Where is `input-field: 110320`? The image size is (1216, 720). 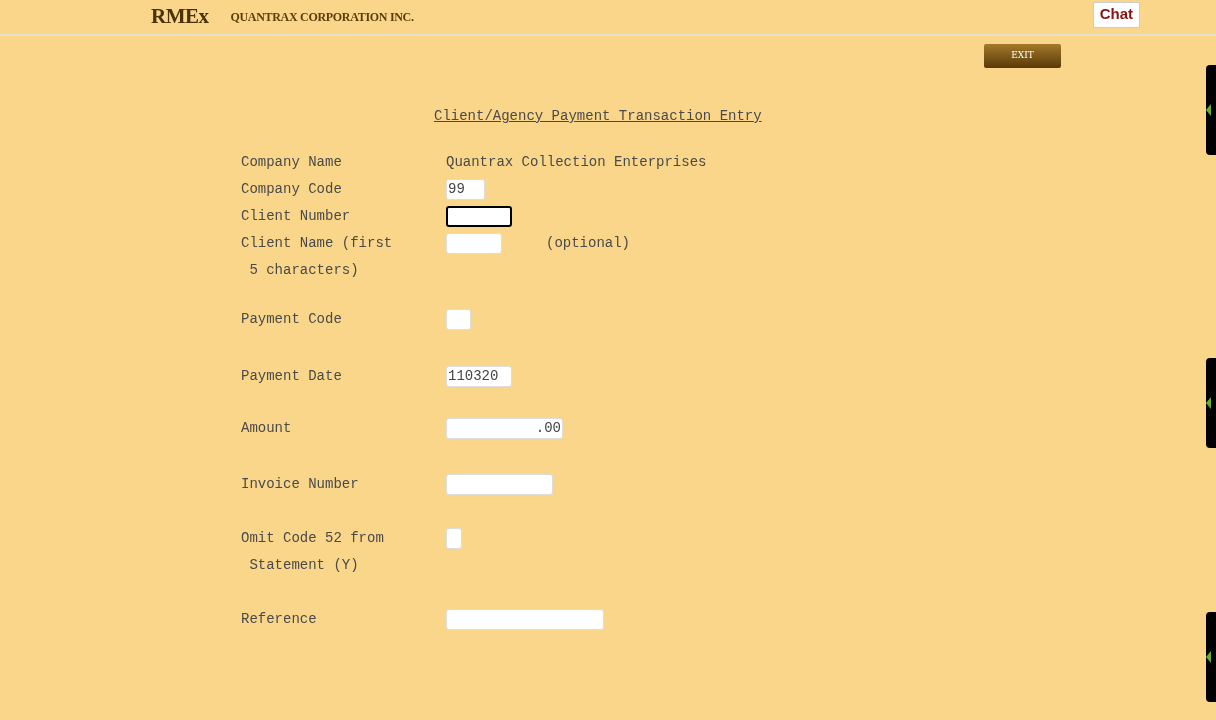
input-field: 110320 is located at coordinates (479, 376).